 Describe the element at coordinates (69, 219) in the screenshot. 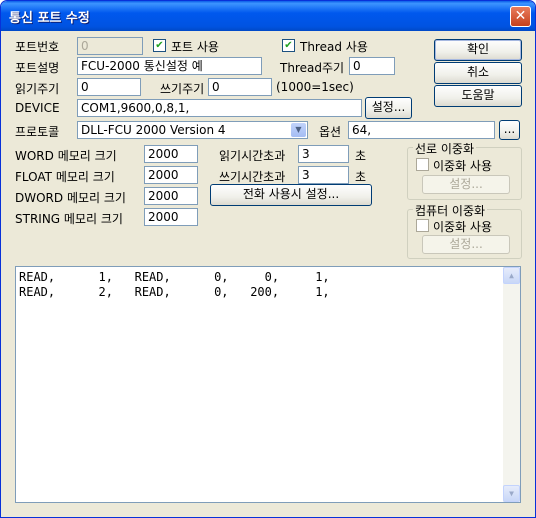

I see `string-memory-label: STRING 메모리 크기` at that location.